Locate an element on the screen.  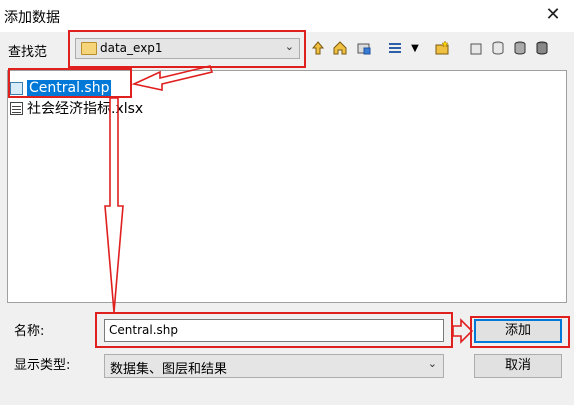
folder-up-icon is located at coordinates (318, 48).